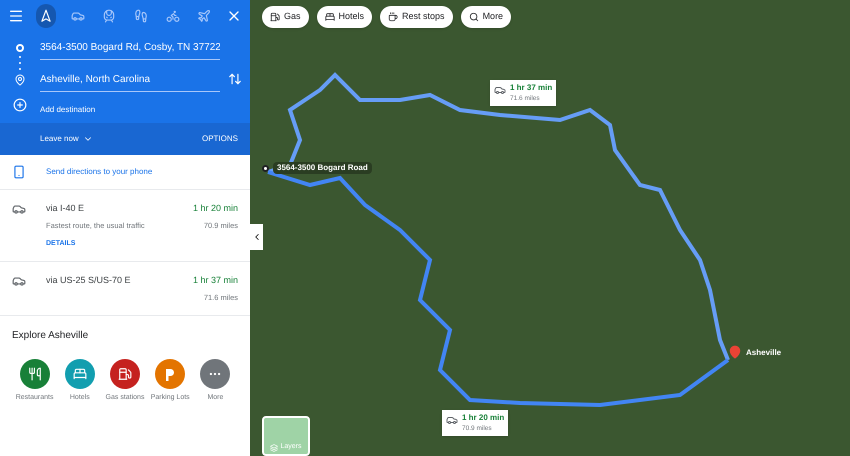 Image resolution: width=850 pixels, height=456 pixels. What do you see at coordinates (51, 336) in the screenshot?
I see `explore-title: Explore Asheville` at bounding box center [51, 336].